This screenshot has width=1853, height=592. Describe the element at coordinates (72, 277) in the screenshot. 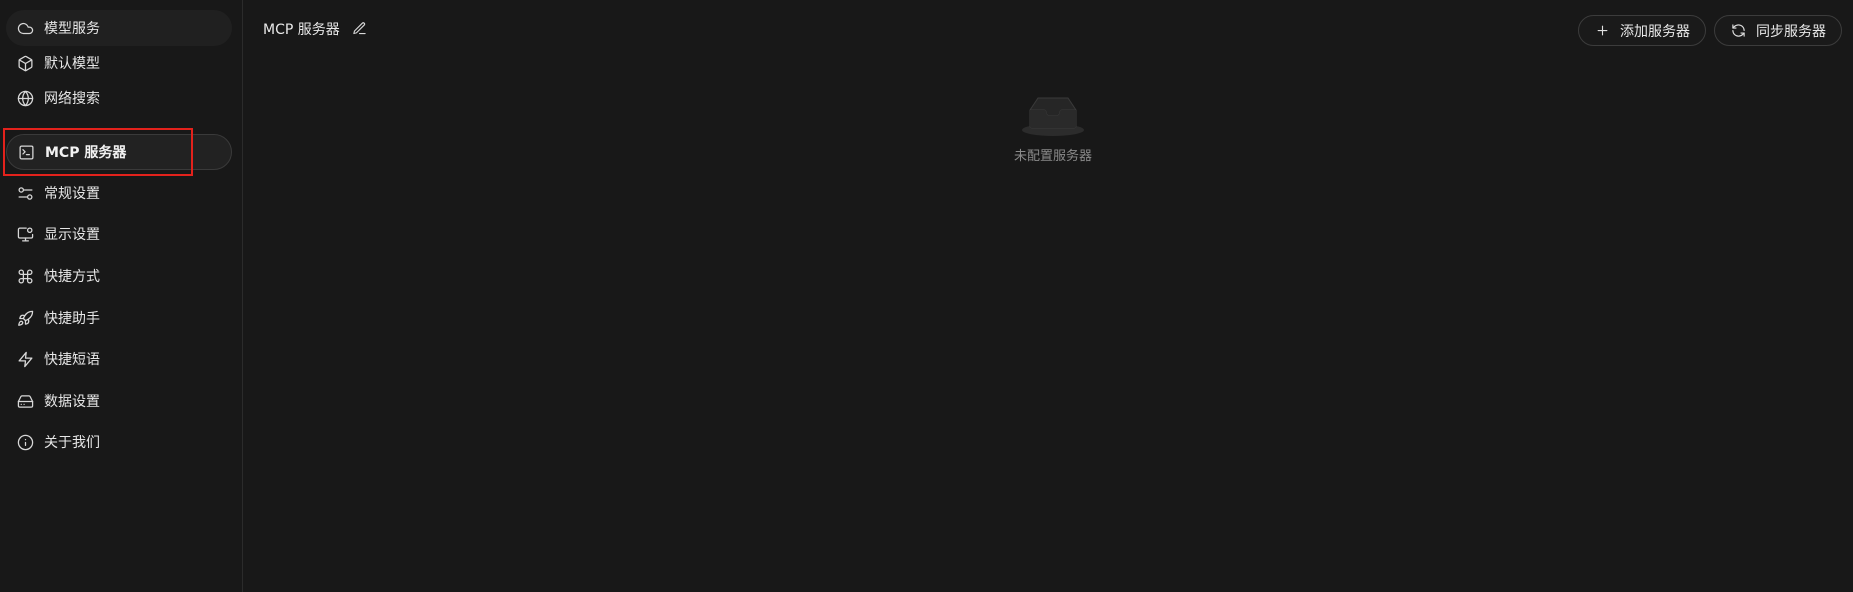

I see `sidebar-item-label: 快捷方式` at that location.